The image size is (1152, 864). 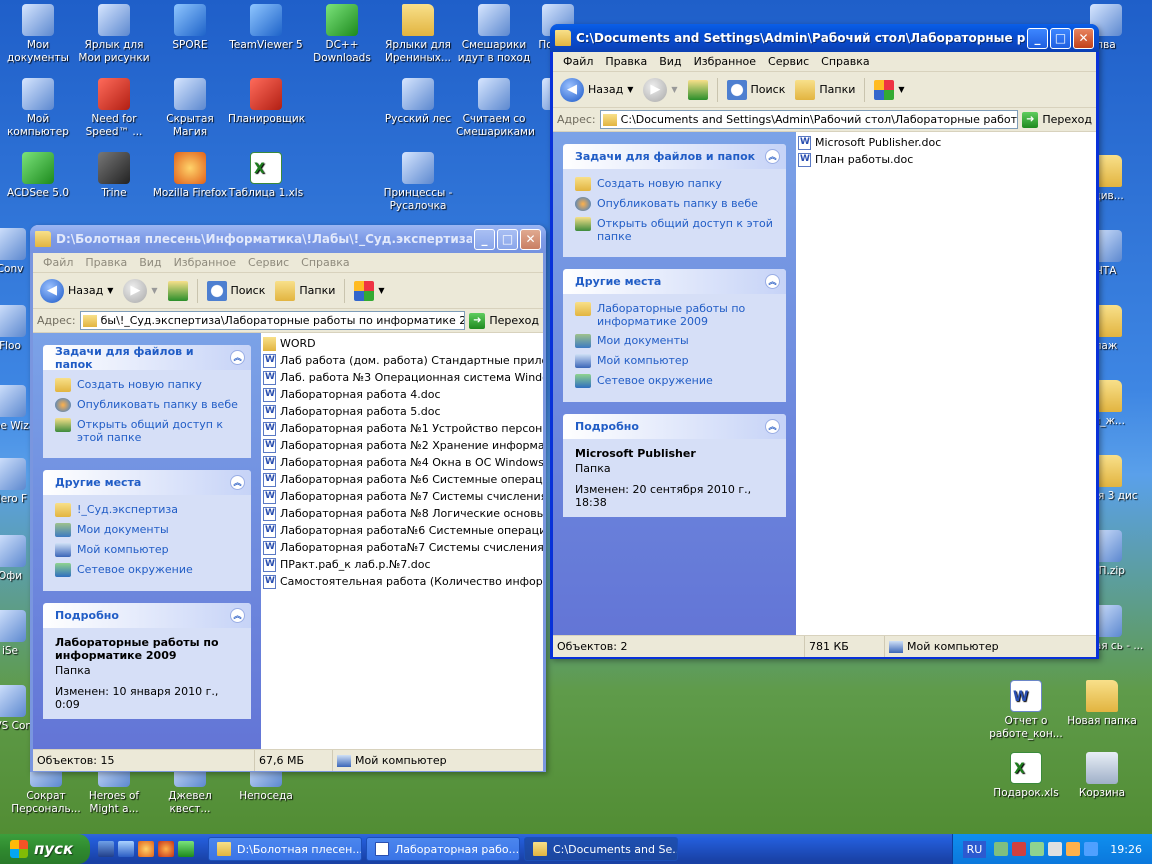 I want to click on opera-icon, so click(x=166, y=849).